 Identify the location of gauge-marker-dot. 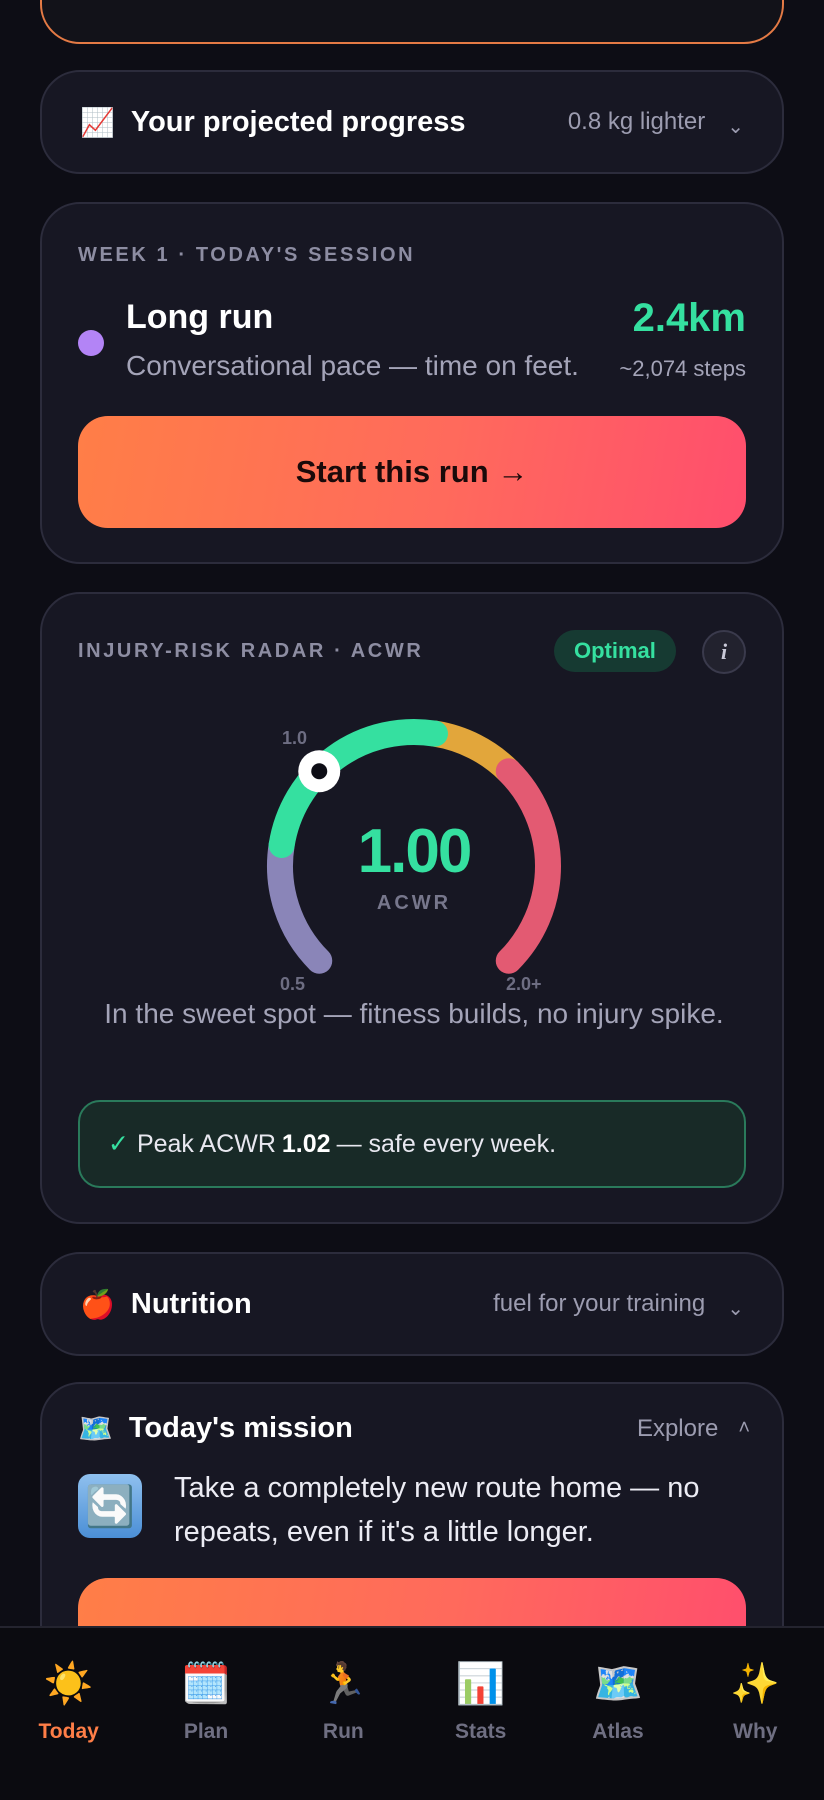
(319, 771).